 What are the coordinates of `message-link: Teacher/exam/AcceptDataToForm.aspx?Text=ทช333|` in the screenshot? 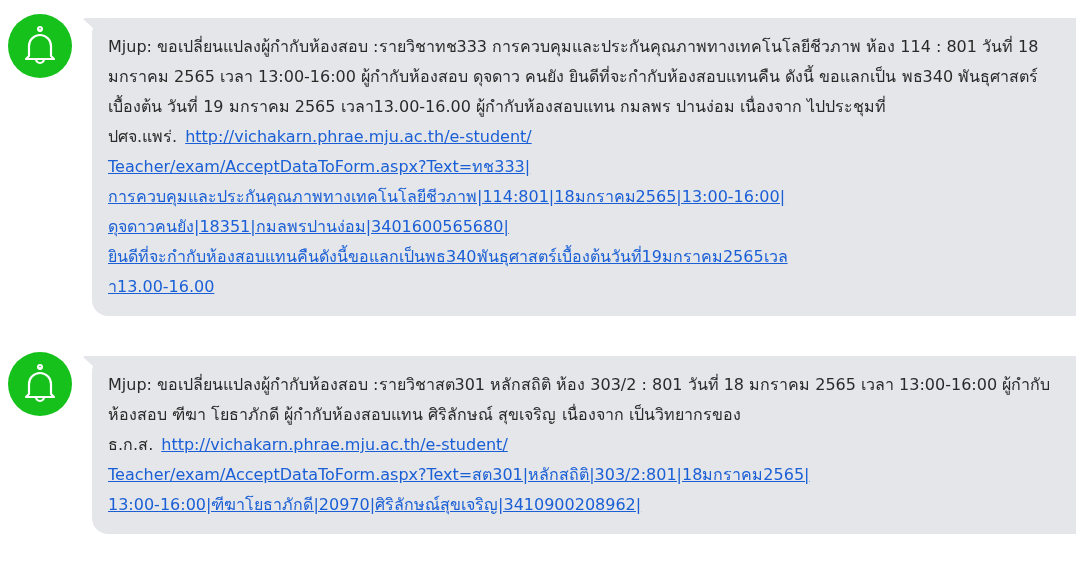 It's located at (319, 166).